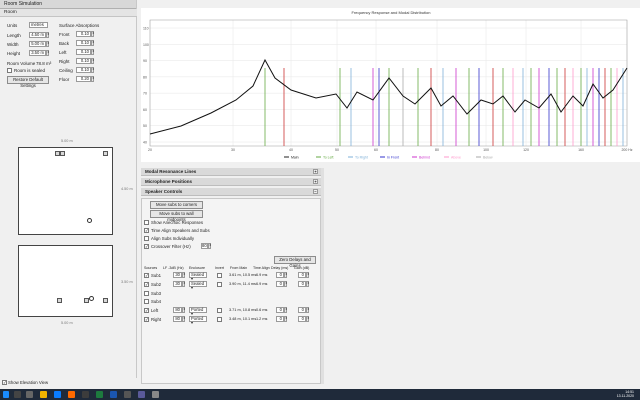  What do you see at coordinates (146, 238) in the screenshot?
I see `align-individually-checkbox` at bounding box center [146, 238].